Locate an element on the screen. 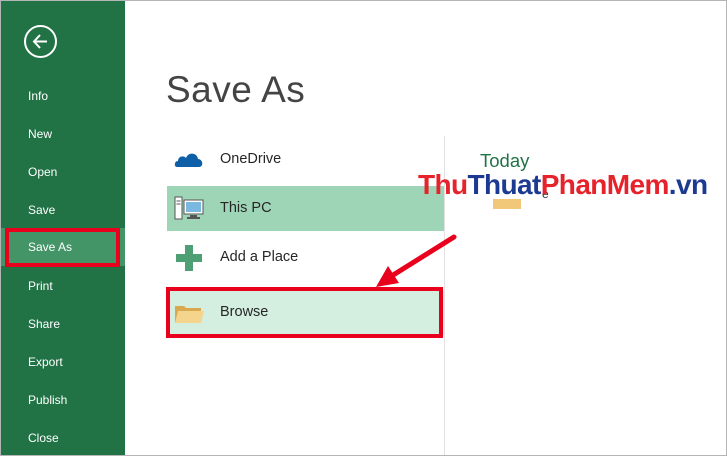  location-this-pc: This PC is located at coordinates (305, 208).